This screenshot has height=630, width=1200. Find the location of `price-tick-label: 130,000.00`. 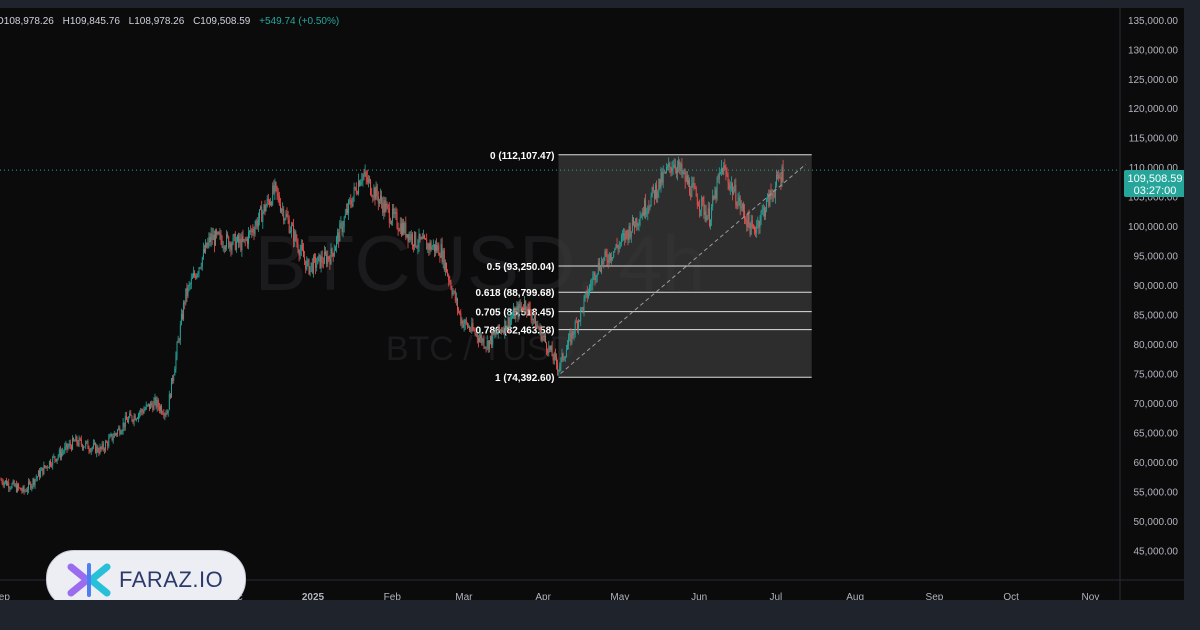

price-tick-label: 130,000.00 is located at coordinates (1153, 50).